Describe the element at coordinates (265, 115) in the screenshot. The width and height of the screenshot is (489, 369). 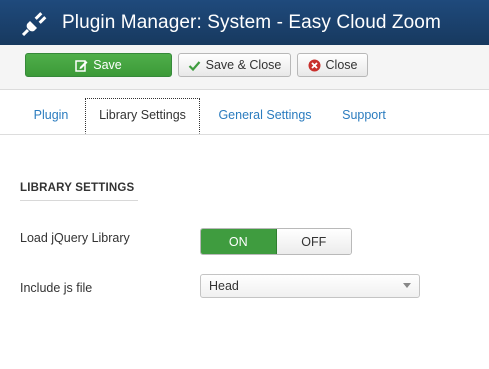
I see `tab-general-settings: General Settings` at that location.